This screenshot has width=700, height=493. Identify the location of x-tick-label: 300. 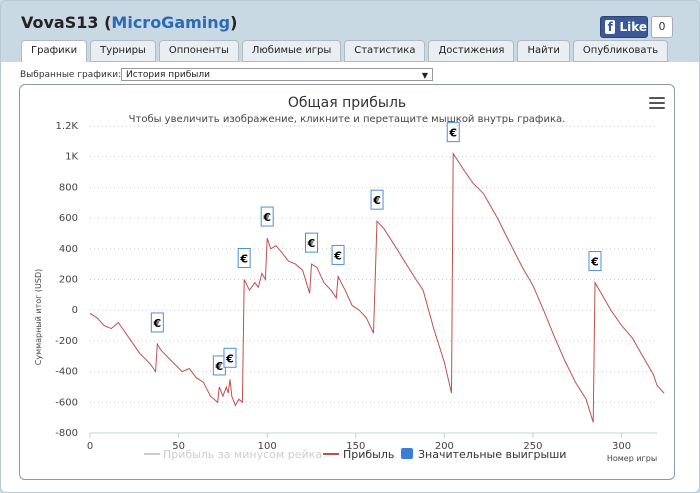
(621, 446).